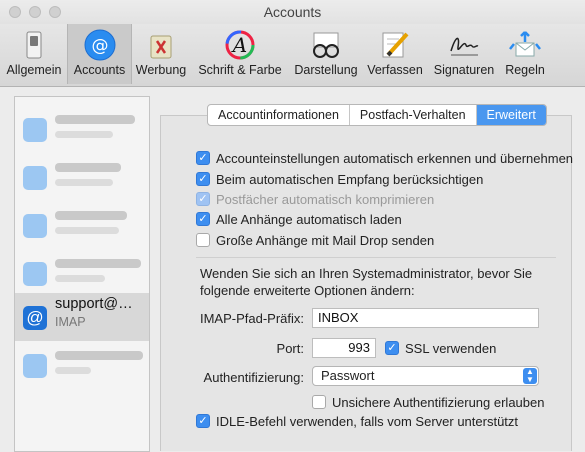  What do you see at coordinates (376, 257) in the screenshot?
I see `divider` at bounding box center [376, 257].